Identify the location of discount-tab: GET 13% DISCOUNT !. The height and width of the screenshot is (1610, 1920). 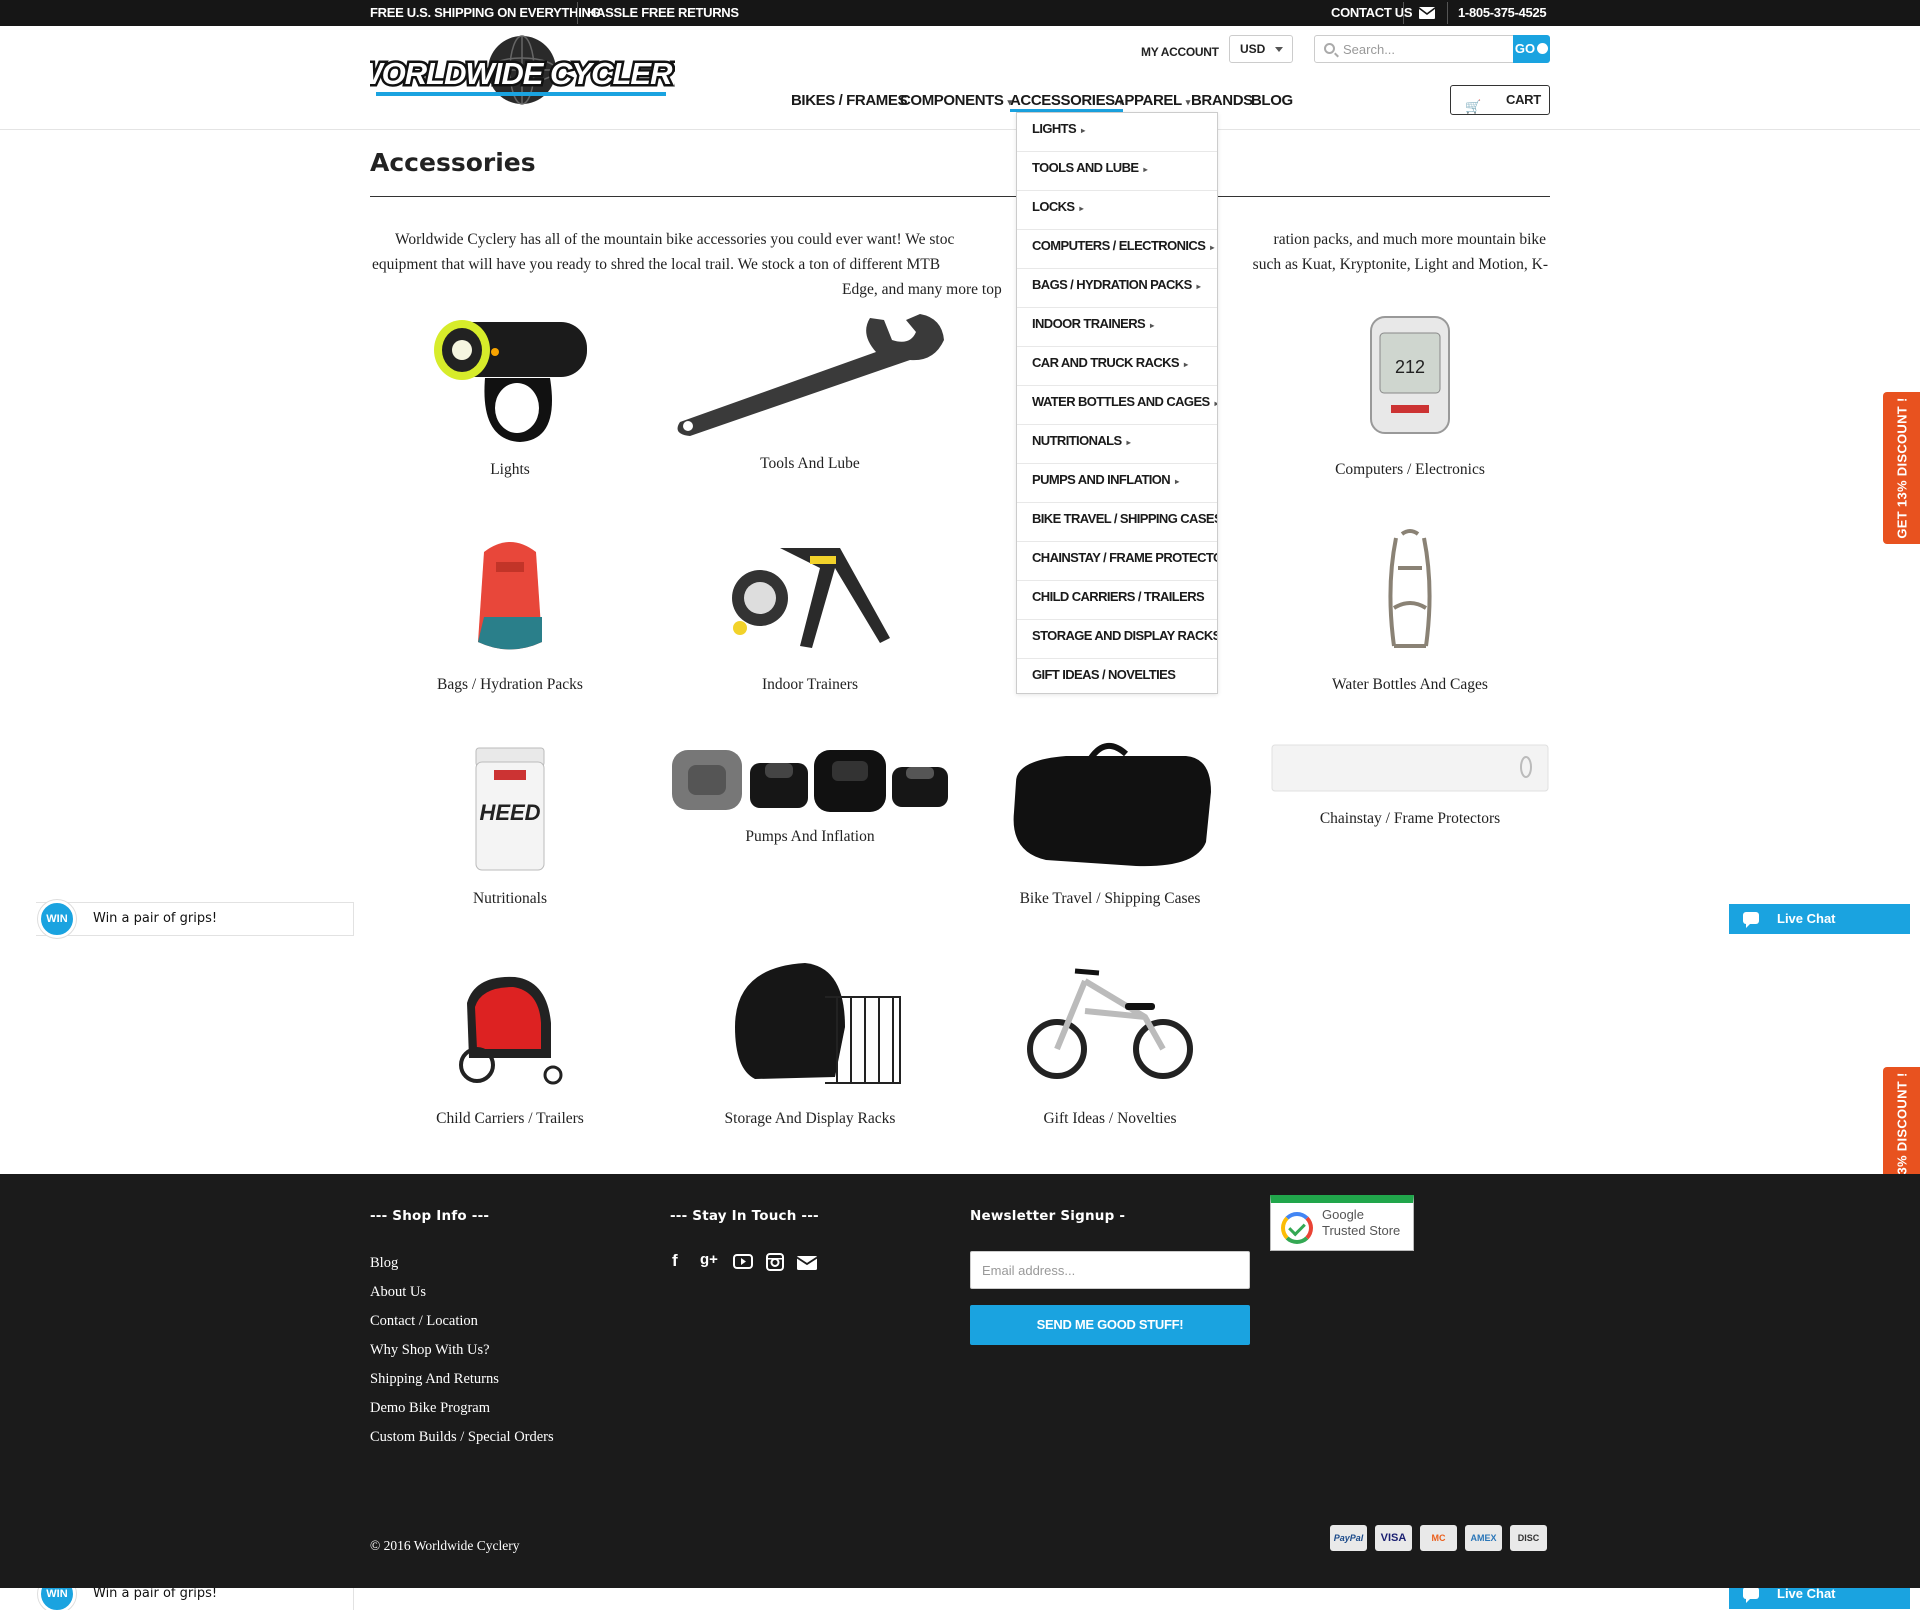
(1901, 468).